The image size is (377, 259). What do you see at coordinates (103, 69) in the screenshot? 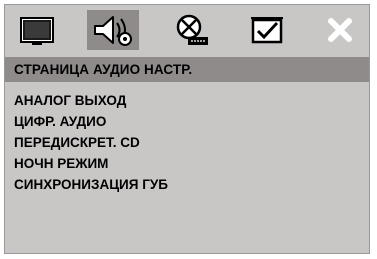
I see `page-title-text: СТРАНИЦА АУДИО НАСТР.` at bounding box center [103, 69].